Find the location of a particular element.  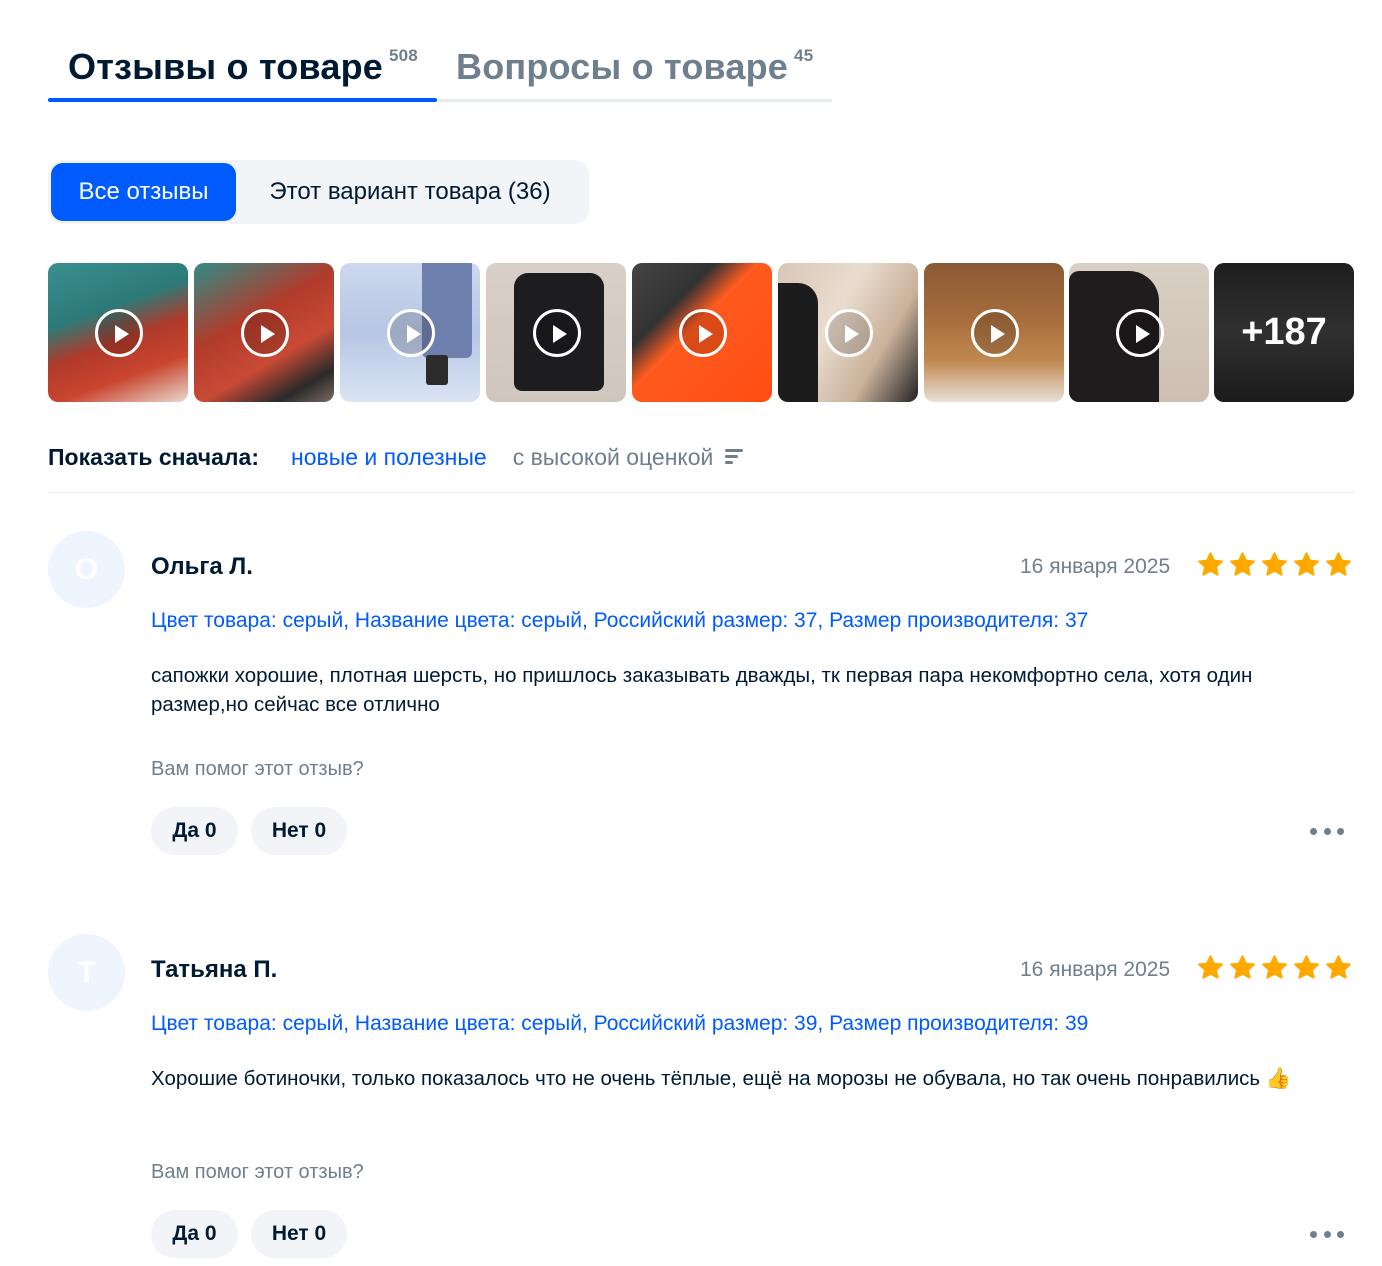

sort-order-icon is located at coordinates (734, 457).